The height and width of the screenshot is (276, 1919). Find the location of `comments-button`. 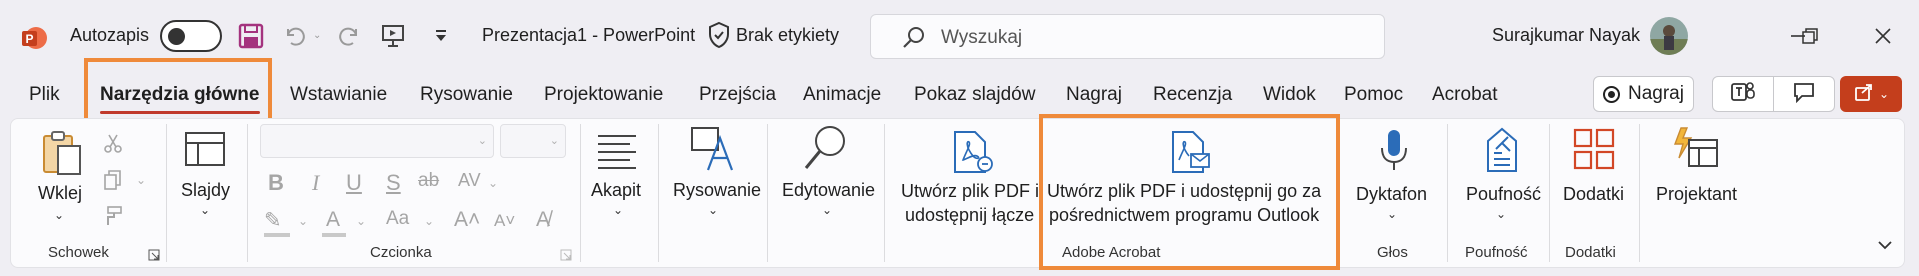

comments-button is located at coordinates (1804, 94).